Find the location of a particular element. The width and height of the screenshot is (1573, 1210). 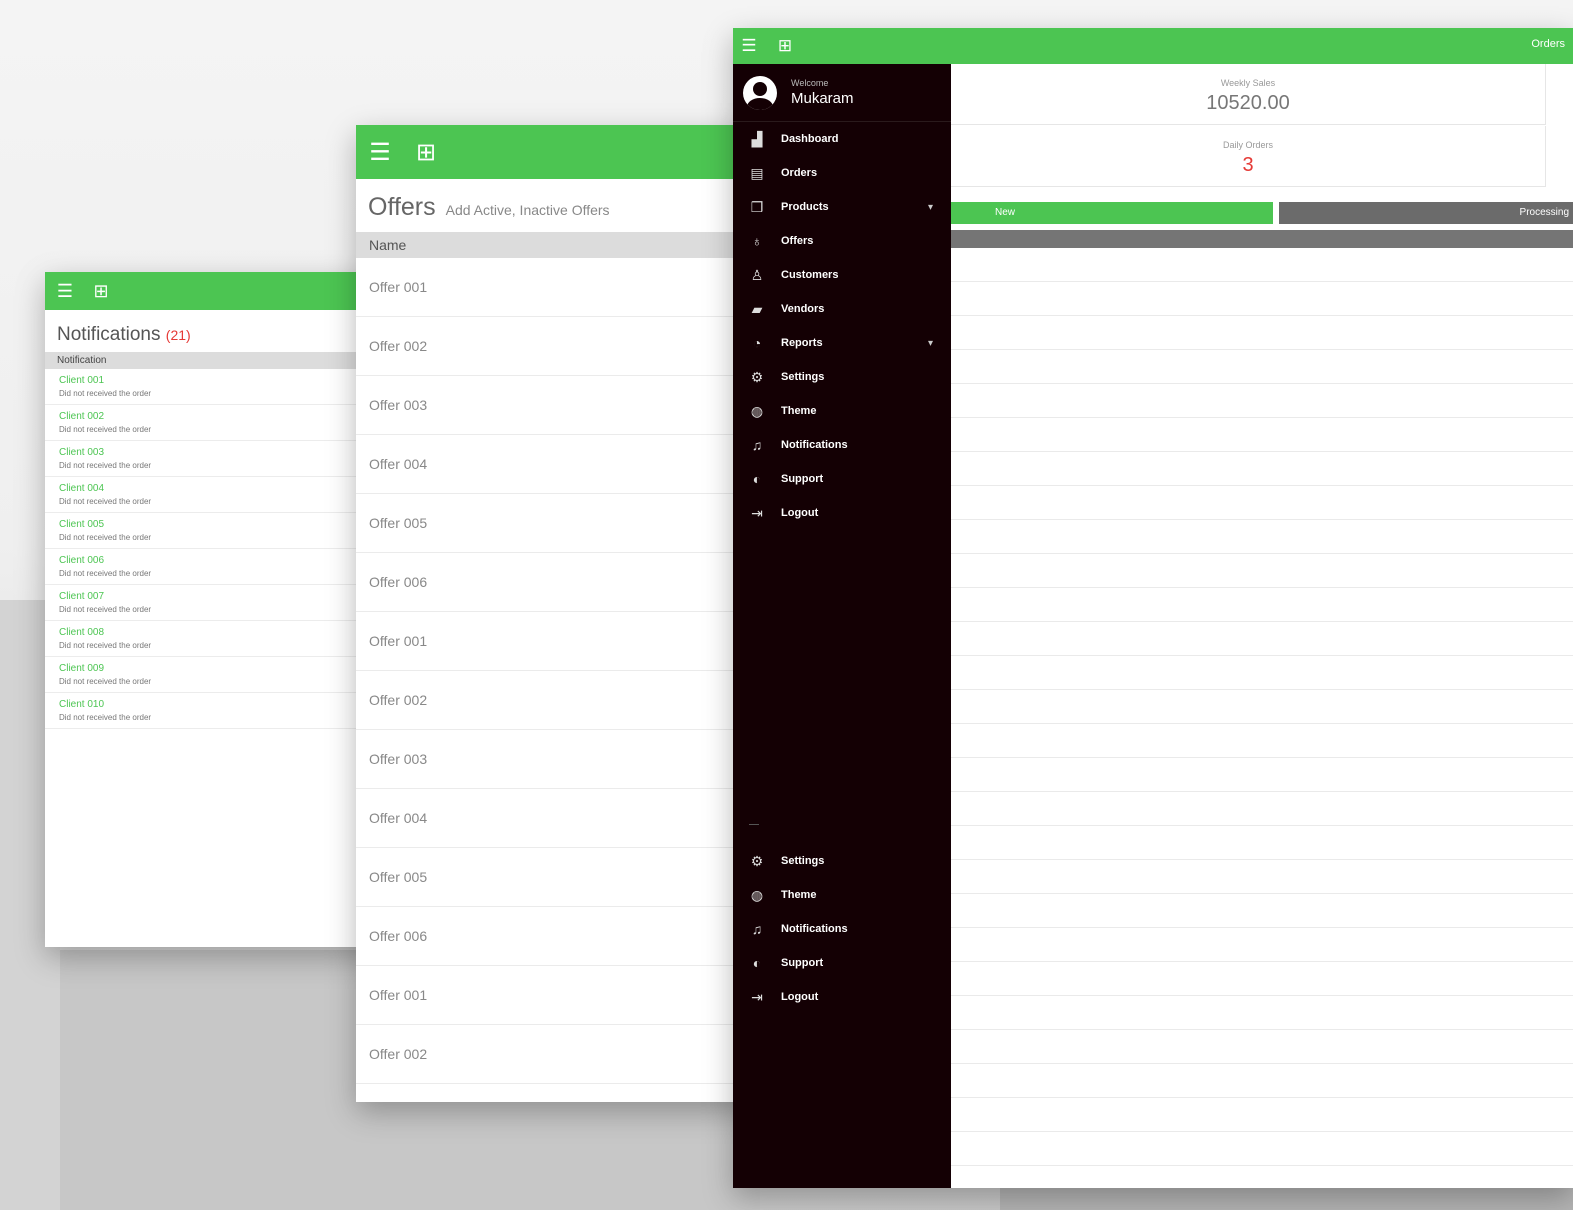

sidebar-item-label: Reports is located at coordinates (802, 343).